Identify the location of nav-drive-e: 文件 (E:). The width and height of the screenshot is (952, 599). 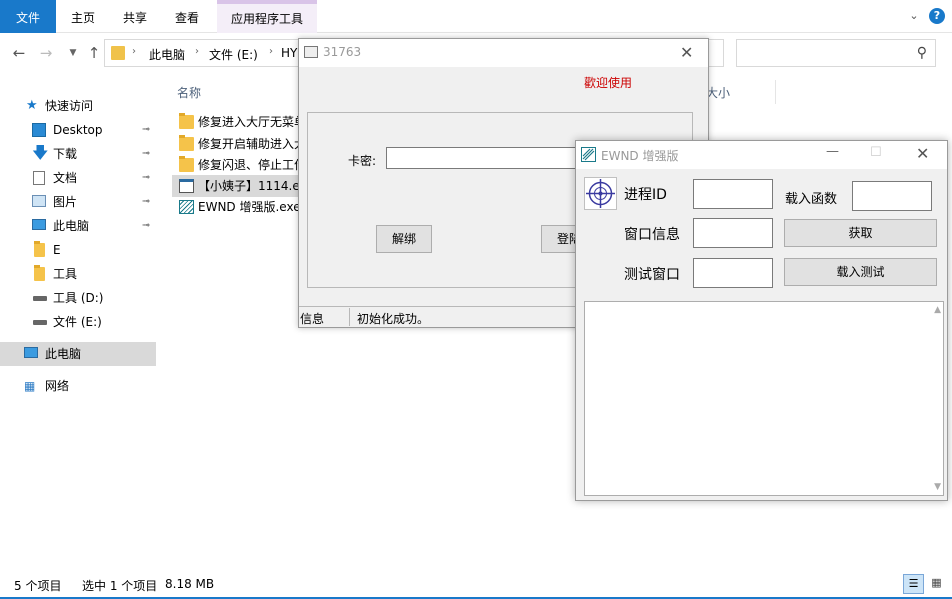
(78, 322).